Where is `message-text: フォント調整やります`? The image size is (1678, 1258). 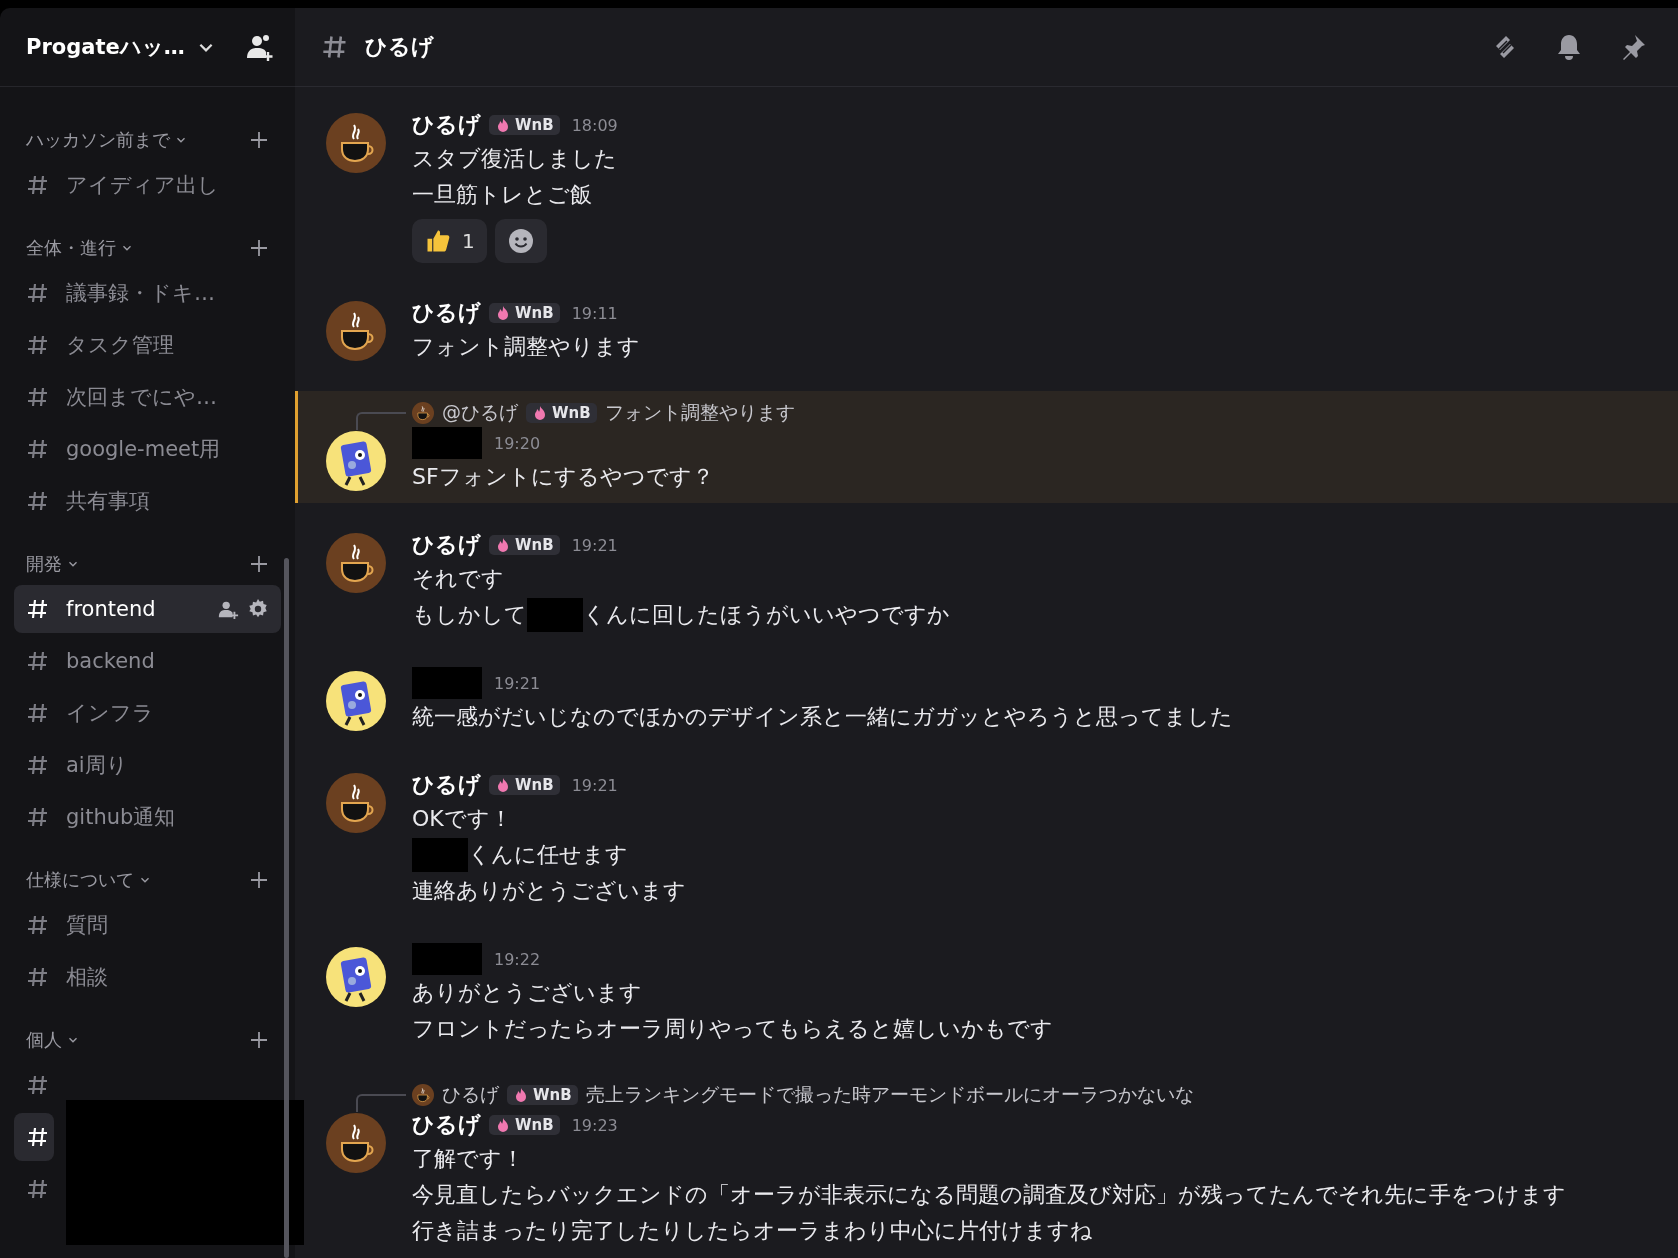 message-text: フォント調整やります is located at coordinates (526, 347).